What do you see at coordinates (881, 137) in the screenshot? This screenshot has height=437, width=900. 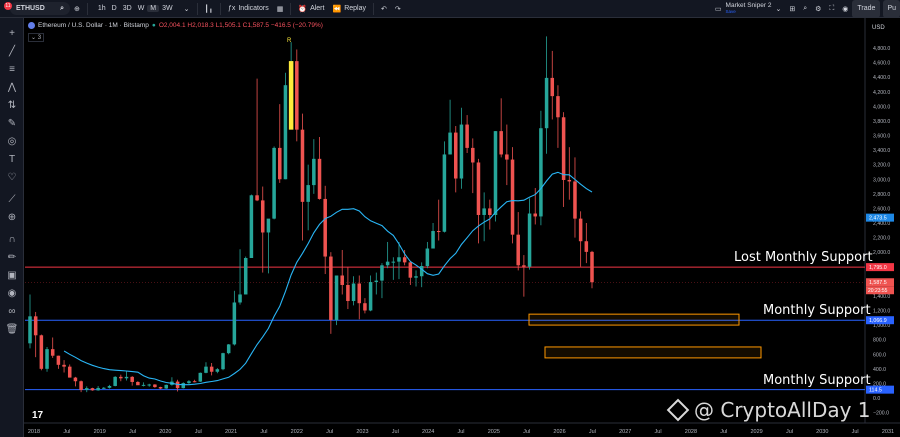 I see `price-tick-label: 3,600.0` at bounding box center [881, 137].